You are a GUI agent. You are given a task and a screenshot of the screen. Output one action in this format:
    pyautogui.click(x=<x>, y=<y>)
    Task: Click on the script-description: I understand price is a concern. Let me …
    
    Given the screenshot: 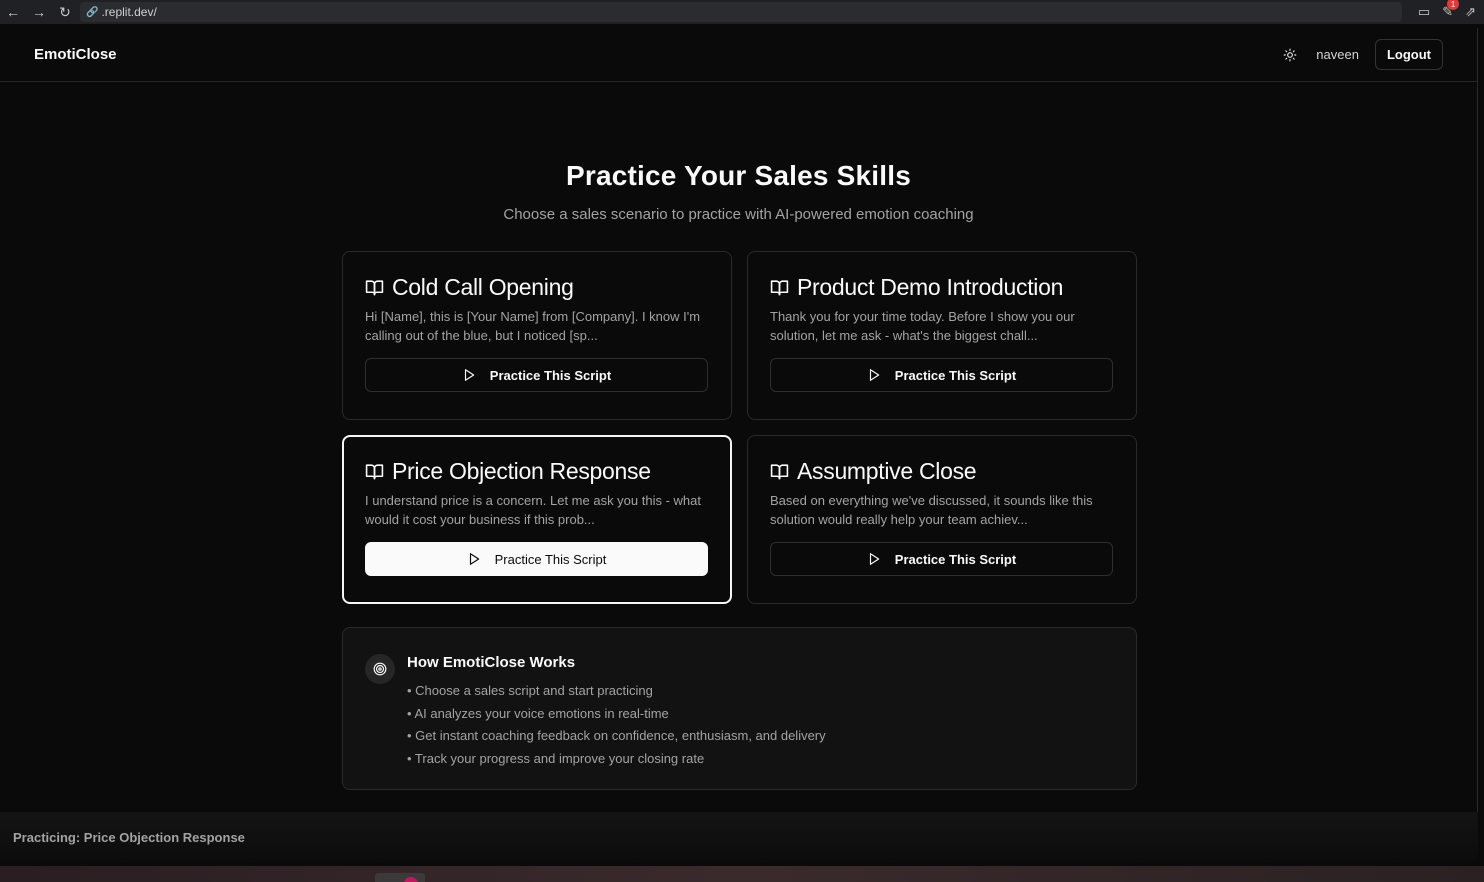 What is the action you would take?
    pyautogui.click(x=533, y=510)
    